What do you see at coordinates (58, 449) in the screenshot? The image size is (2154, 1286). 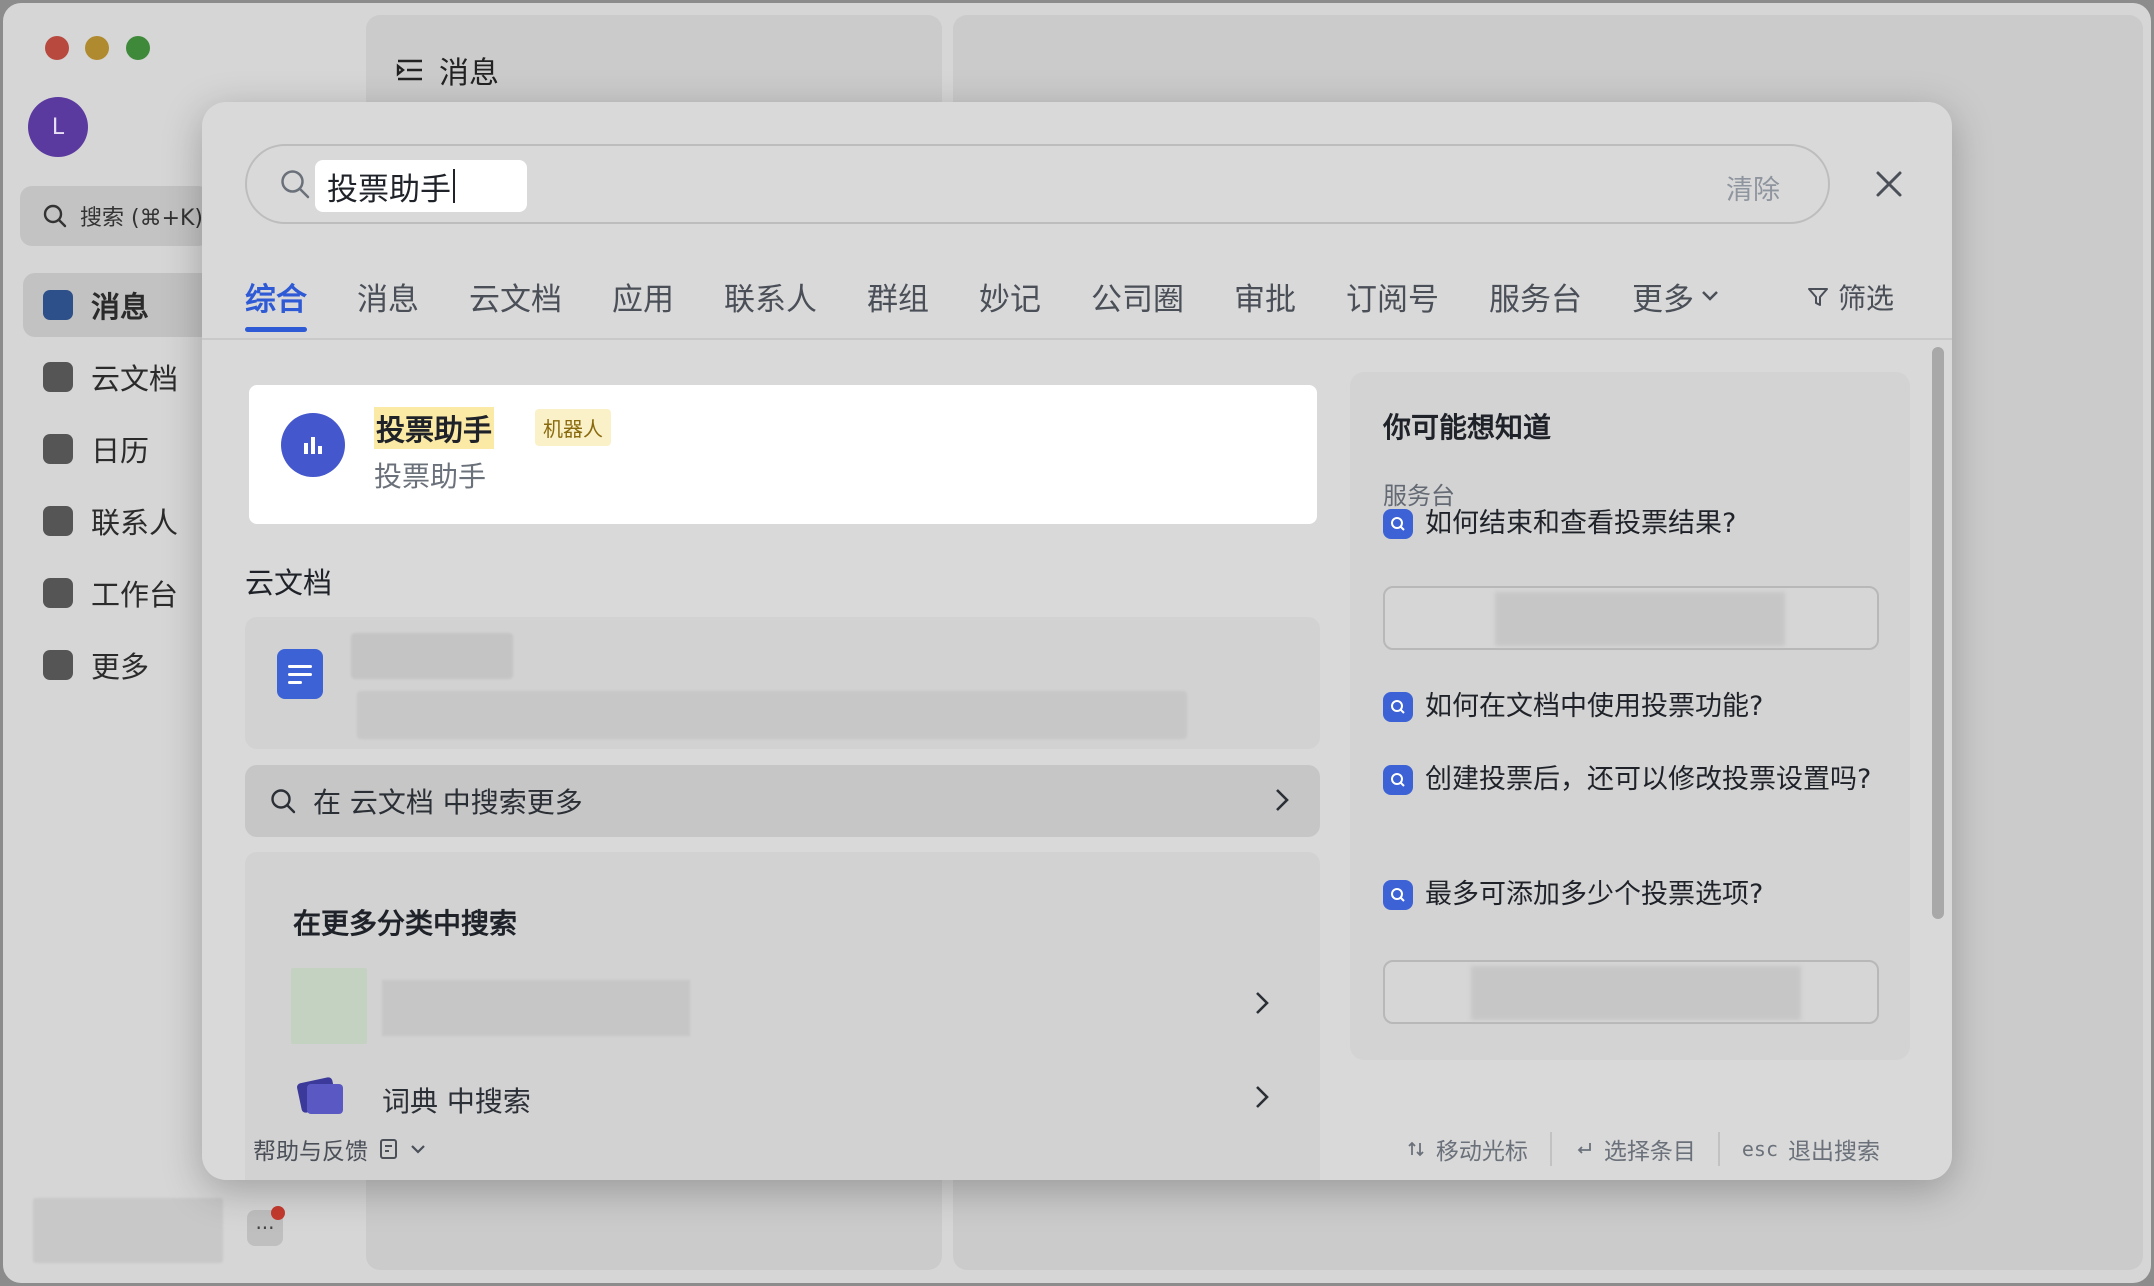 I see `calendar-icon` at bounding box center [58, 449].